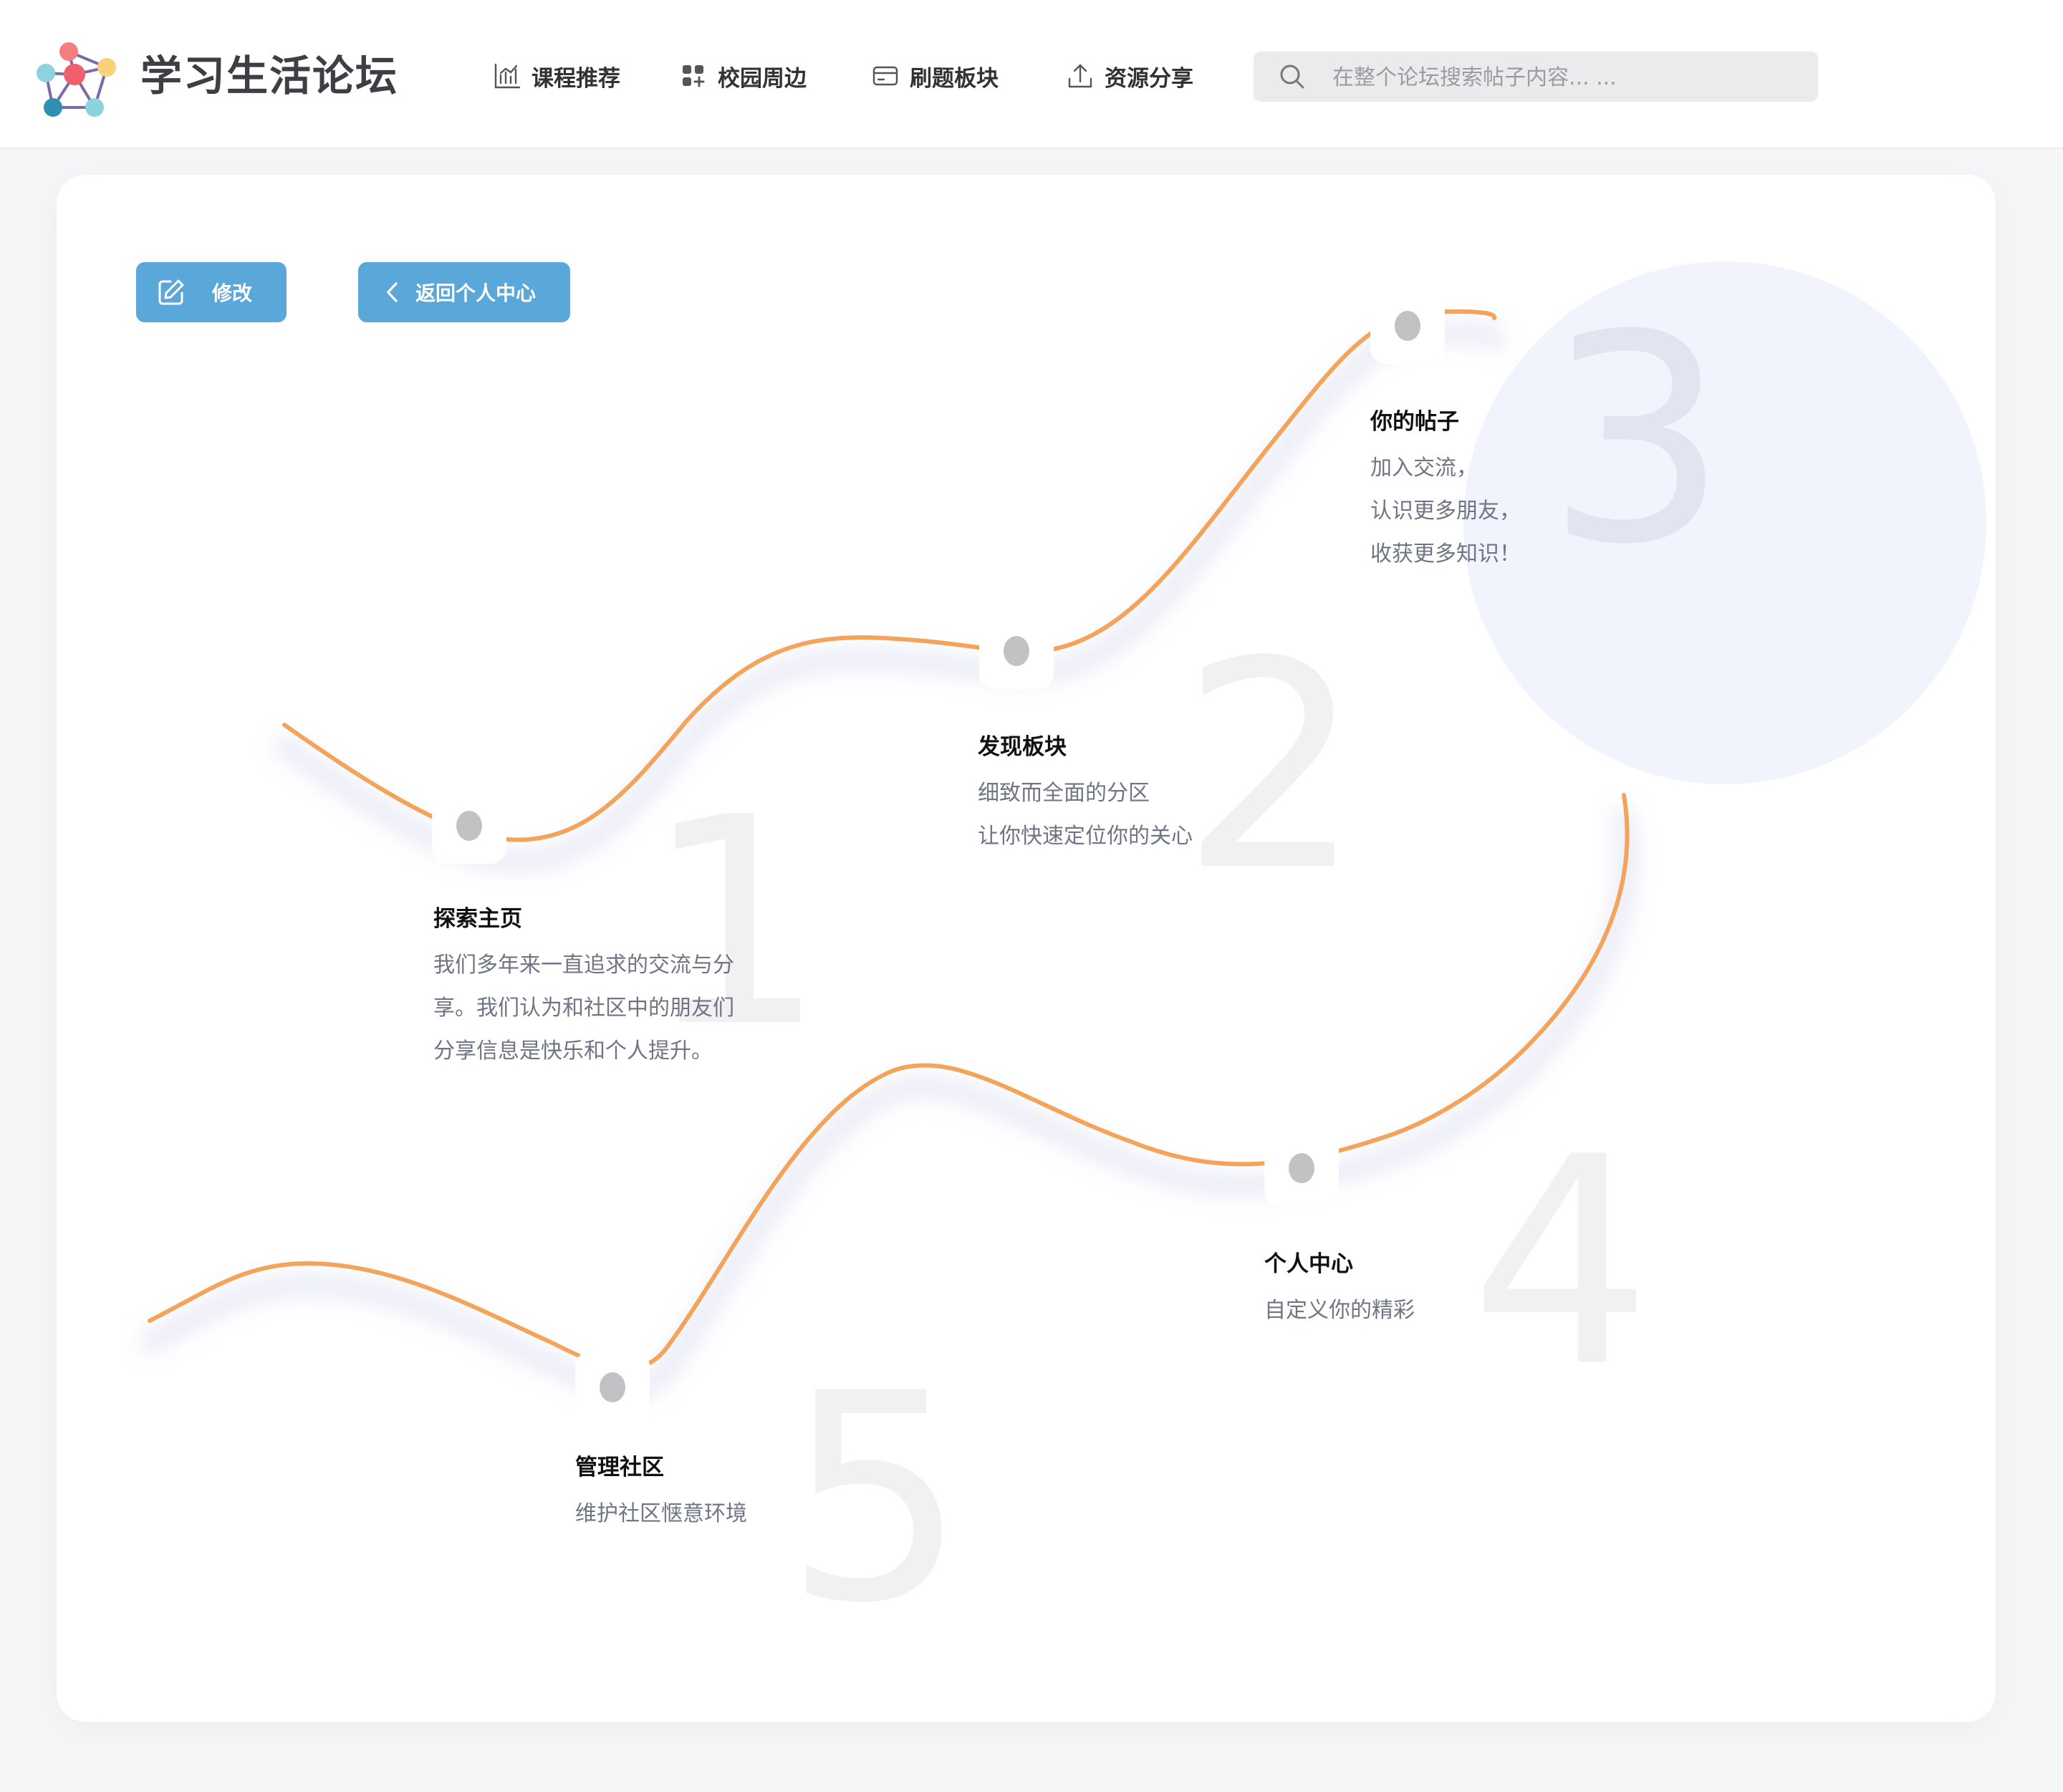 This screenshot has height=1792, width=2063. Describe the element at coordinates (954, 78) in the screenshot. I see `nav-label: 刷题板块` at that location.